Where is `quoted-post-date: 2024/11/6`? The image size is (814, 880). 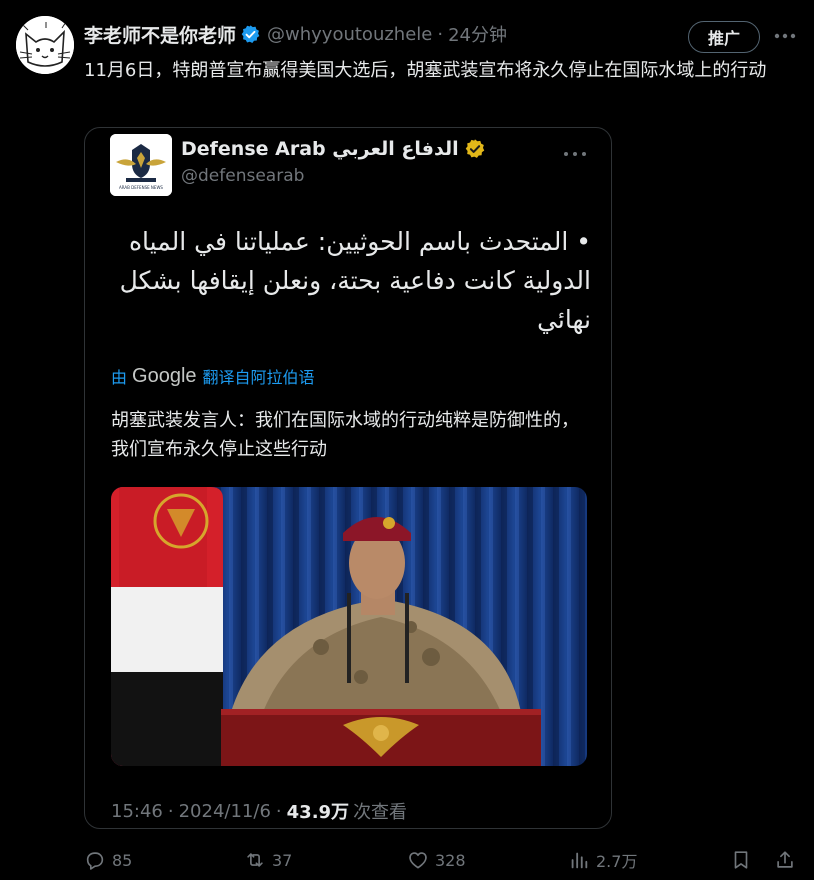 quoted-post-date: 2024/11/6 is located at coordinates (225, 811).